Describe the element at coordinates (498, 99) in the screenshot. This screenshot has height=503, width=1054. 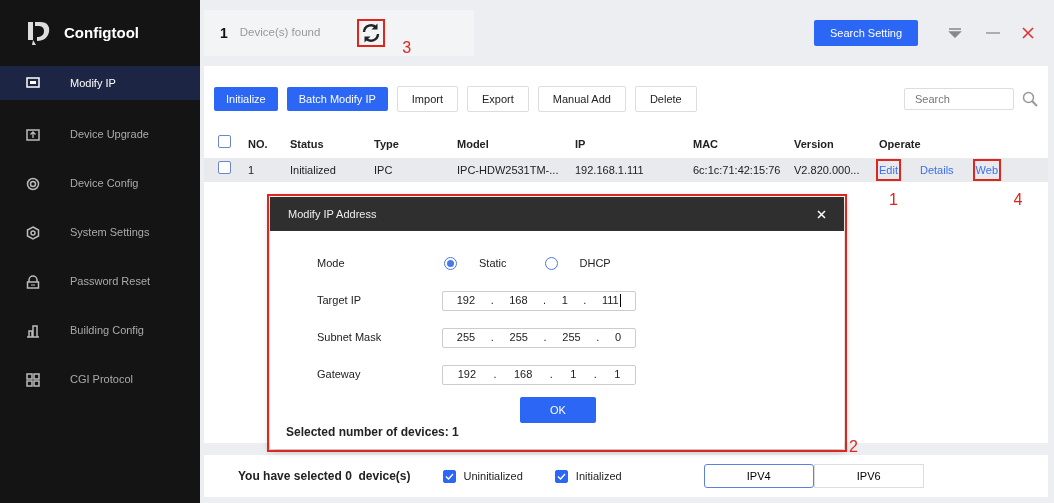
I see `toolbar-button: Export` at that location.